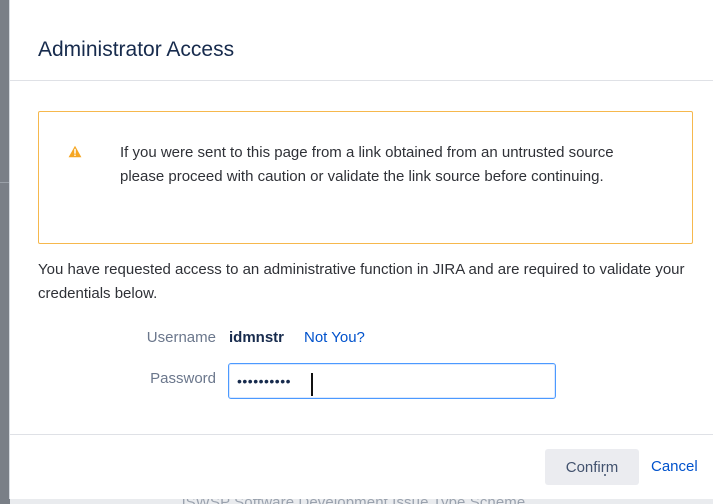  I want to click on username-label: Username, so click(181, 337).